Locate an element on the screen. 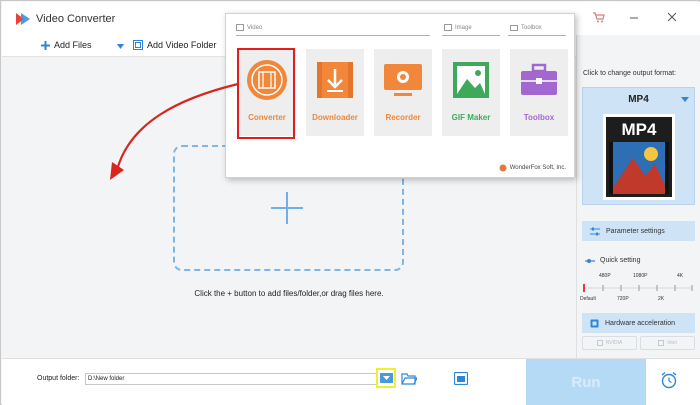 Image resolution: width=700 pixels, height=405 pixels. quality-slider: 480P 1080P 4K Default 720P 2K is located at coordinates (638, 288).